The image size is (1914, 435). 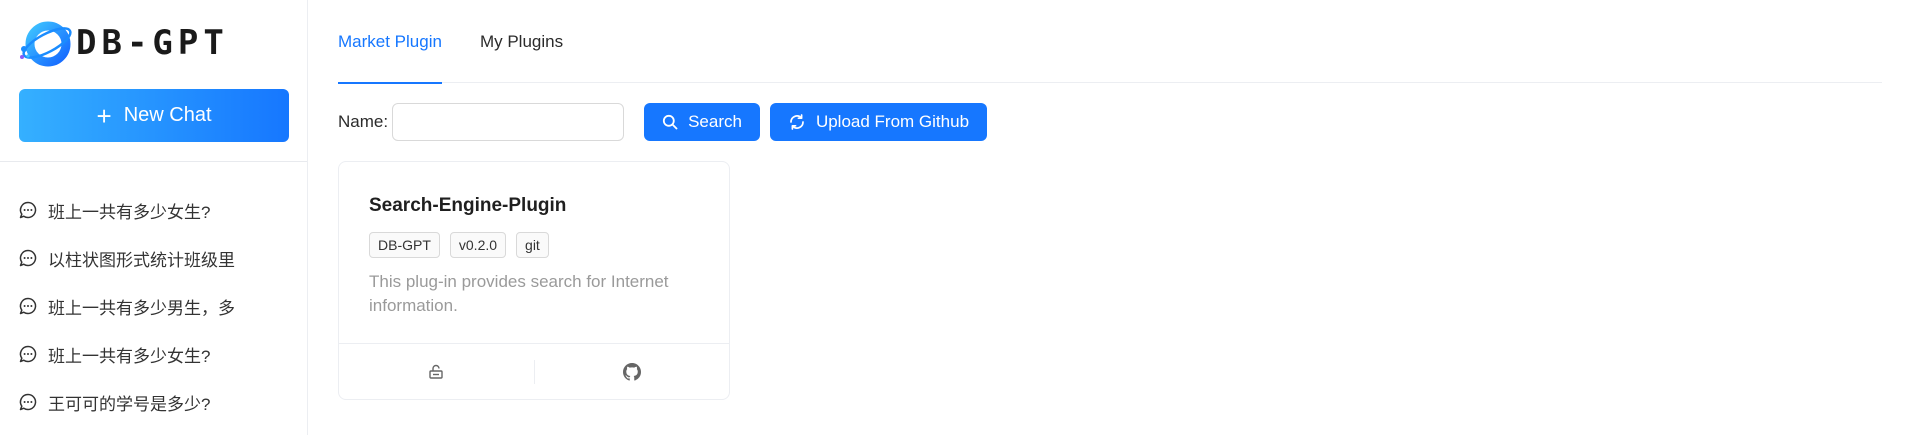 I want to click on logo-icon, so click(x=46, y=44).